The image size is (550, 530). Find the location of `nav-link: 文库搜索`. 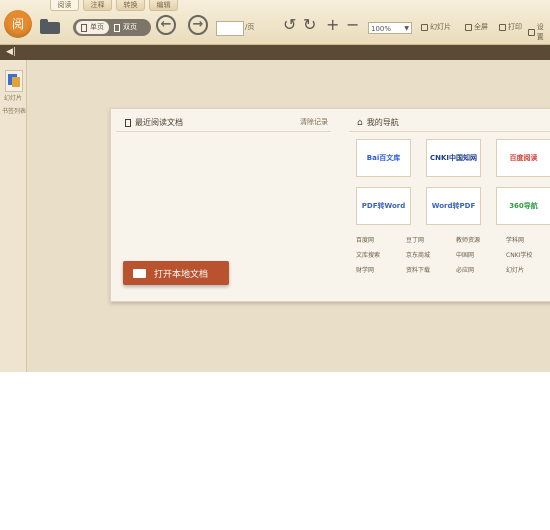

nav-link: 文库搜索 is located at coordinates (381, 257).